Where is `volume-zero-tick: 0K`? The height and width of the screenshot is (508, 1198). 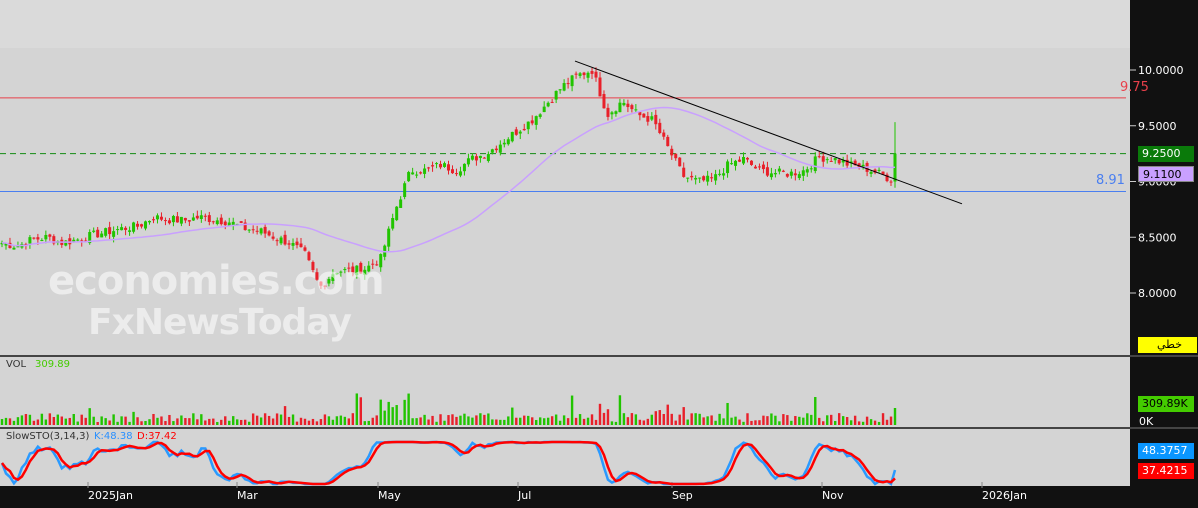 volume-zero-tick: 0K is located at coordinates (1146, 421).